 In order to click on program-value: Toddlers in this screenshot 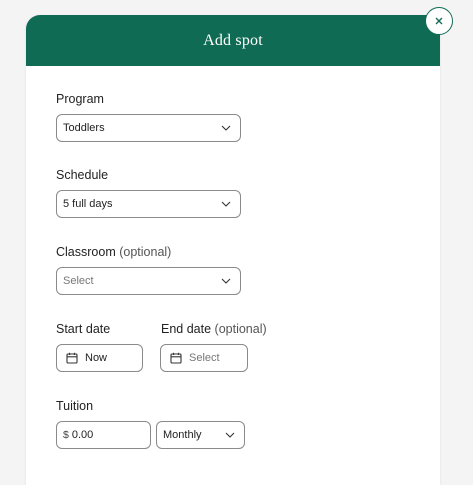, I will do `click(84, 128)`.